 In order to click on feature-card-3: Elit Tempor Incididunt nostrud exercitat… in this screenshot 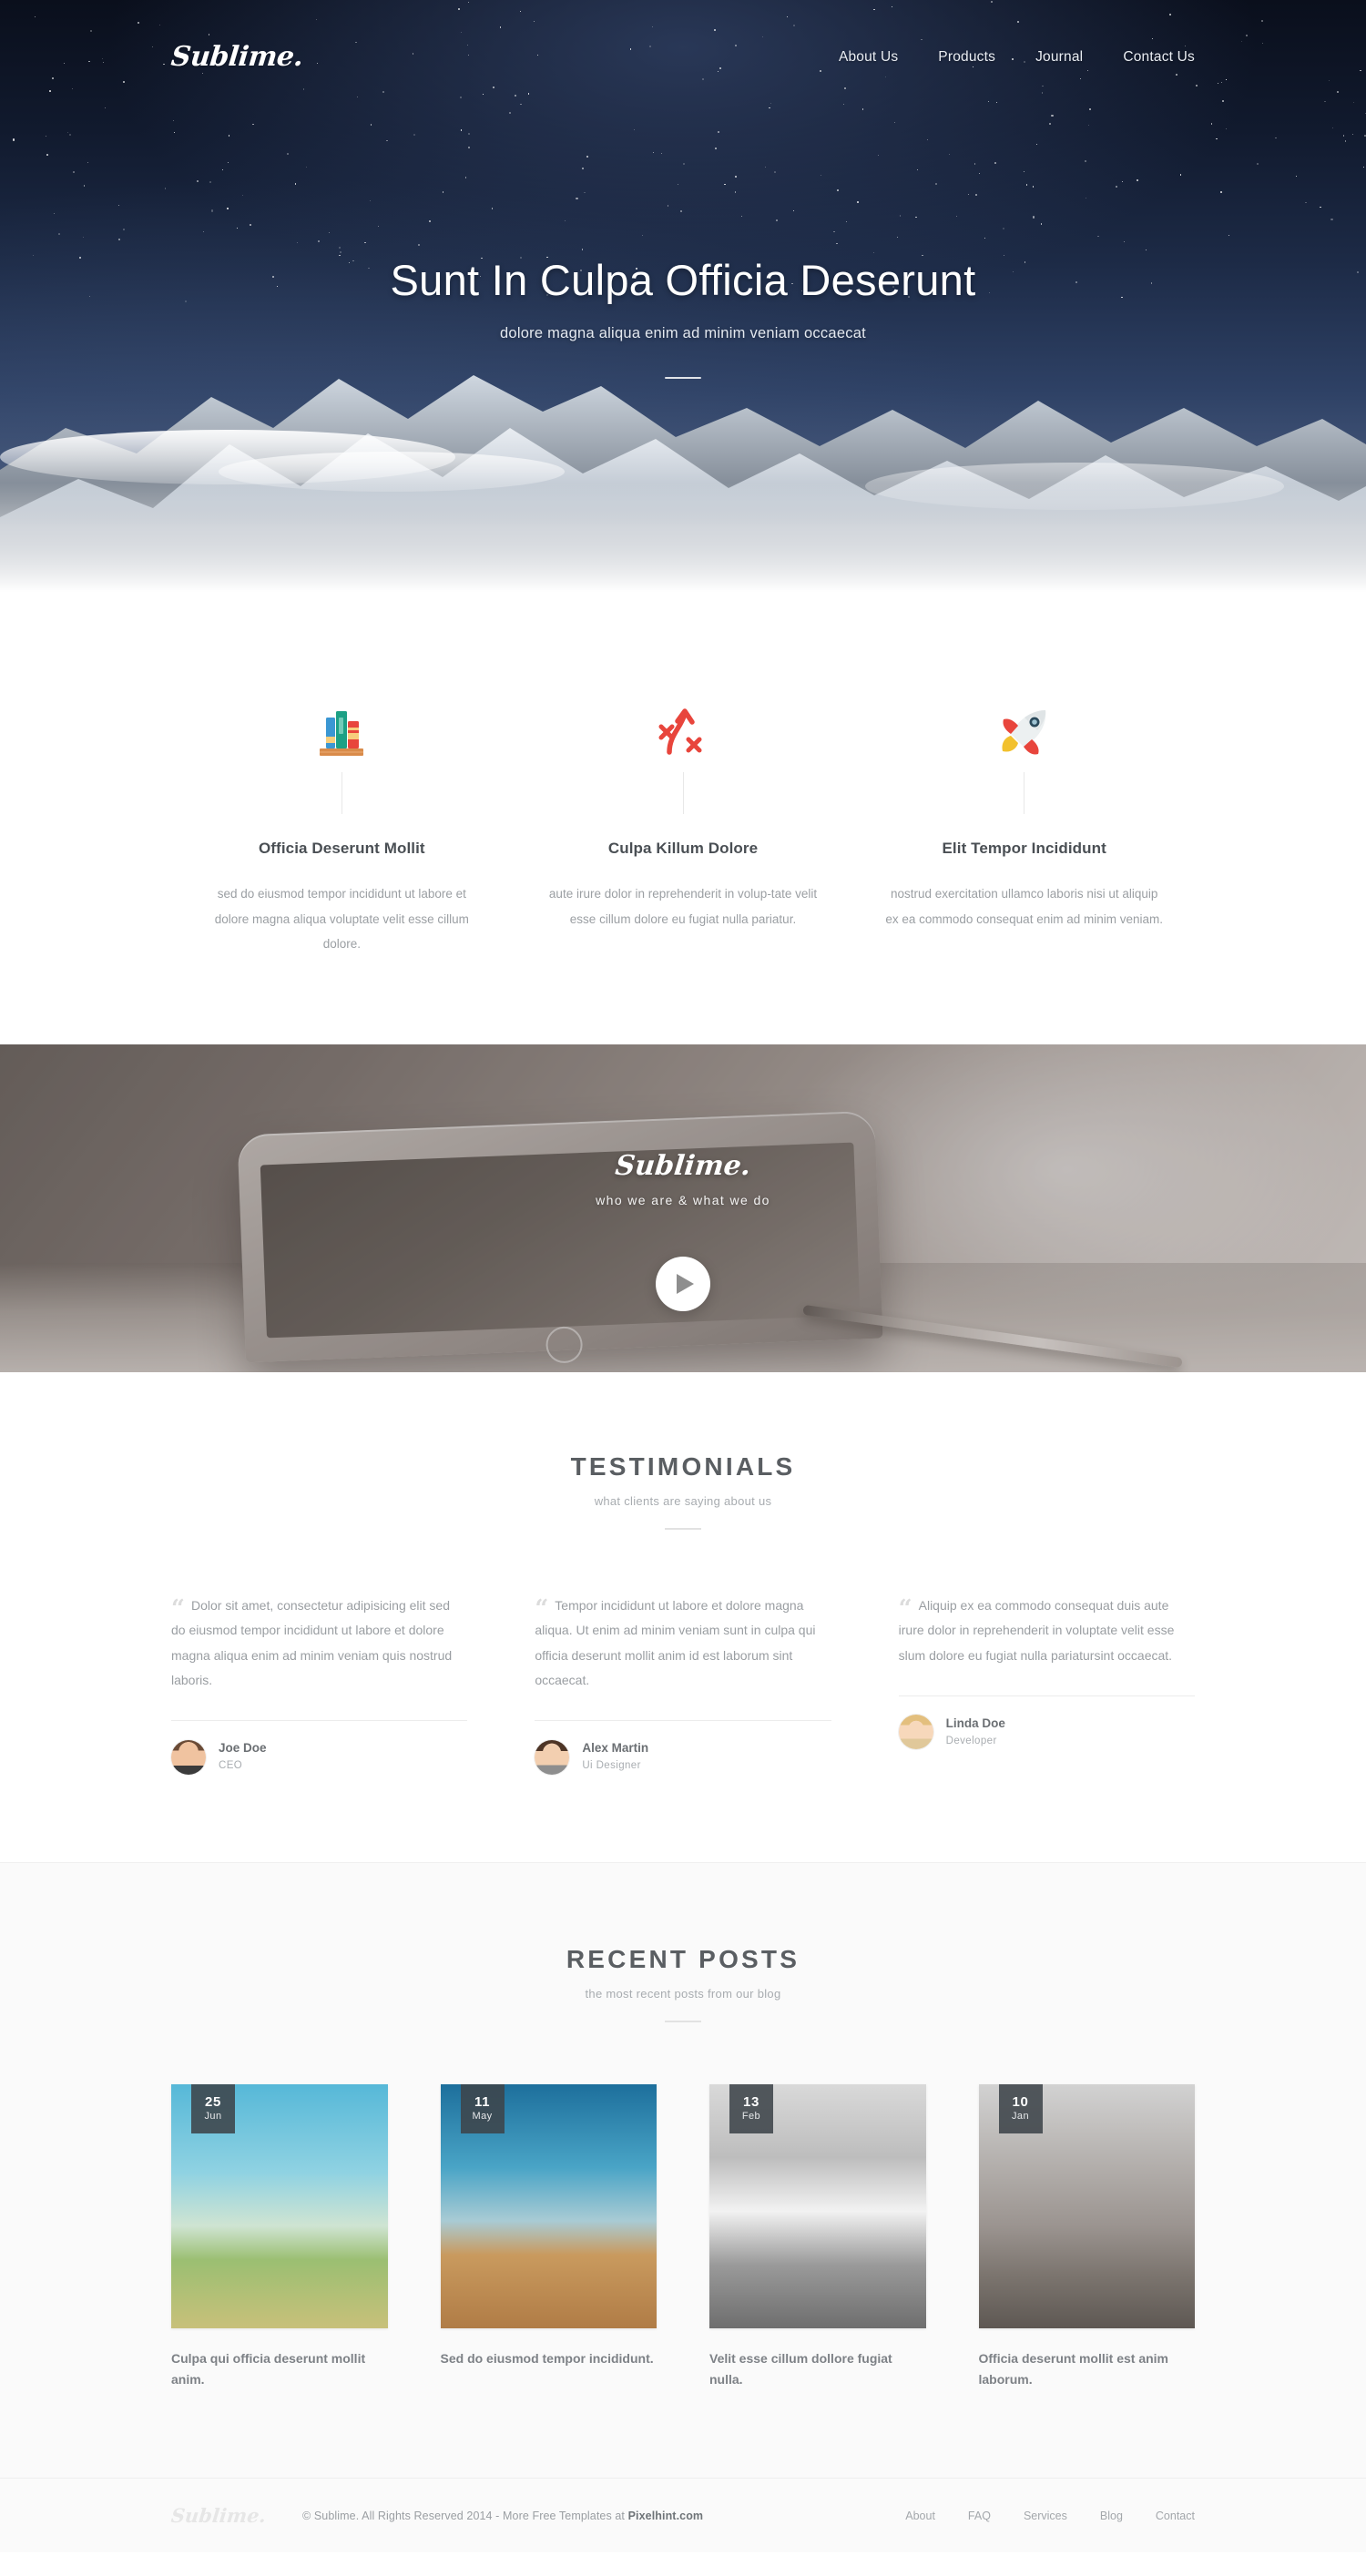, I will do `click(1024, 828)`.